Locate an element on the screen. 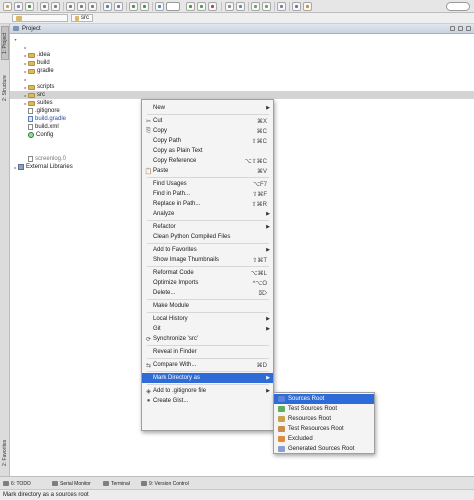  settings-icon is located at coordinates (229, 6).